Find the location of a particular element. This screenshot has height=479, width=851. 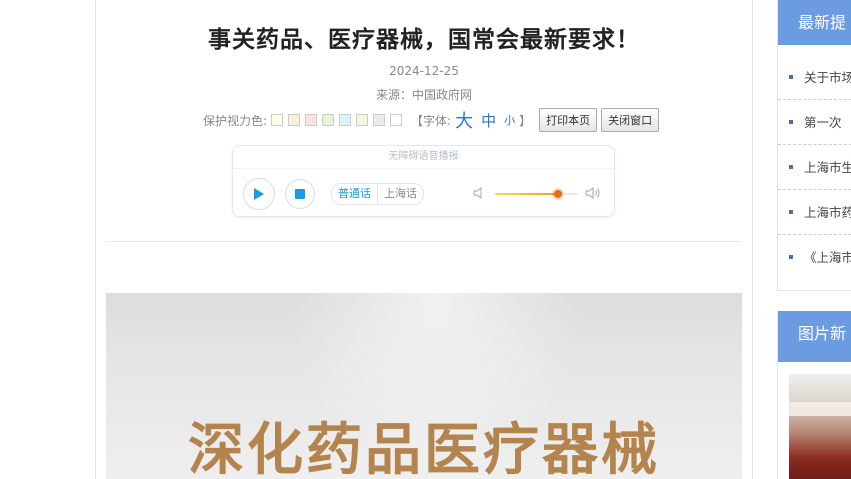

stop-icon is located at coordinates (300, 194).